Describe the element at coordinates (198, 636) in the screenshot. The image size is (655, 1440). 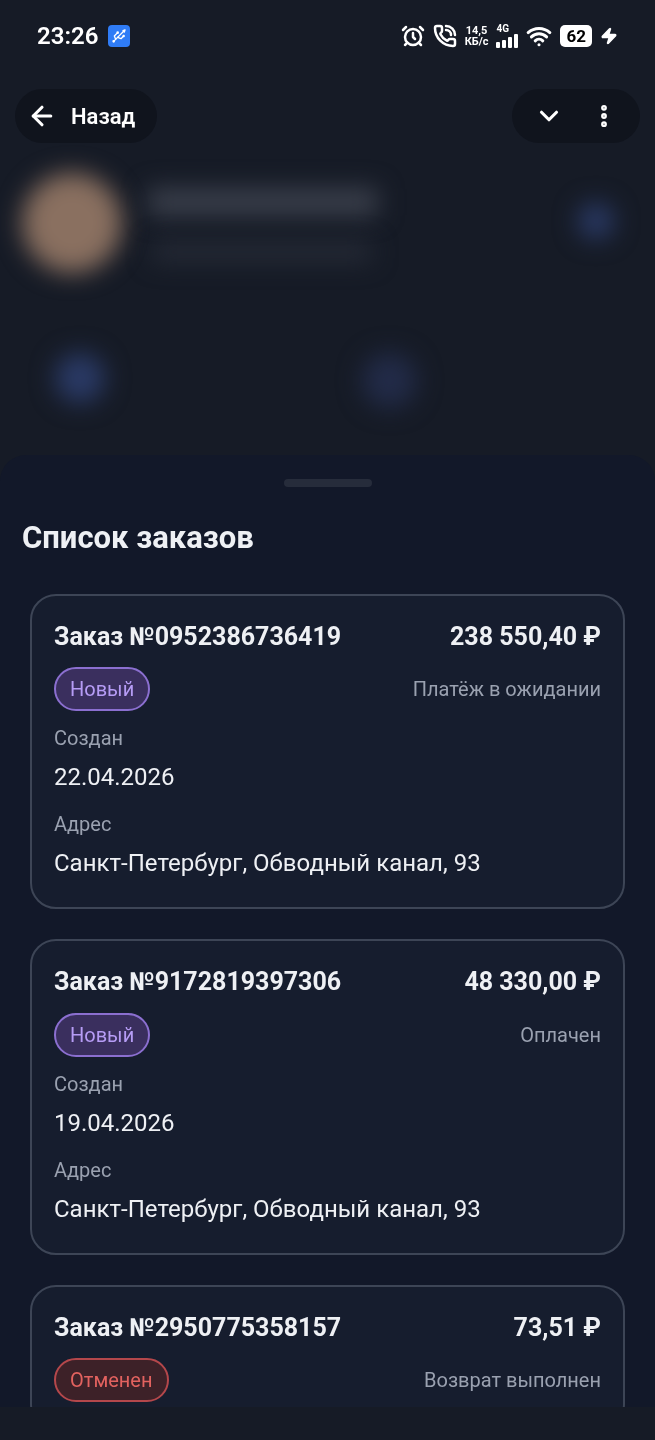
I see `order-number: Заказ №0952386736419` at that location.